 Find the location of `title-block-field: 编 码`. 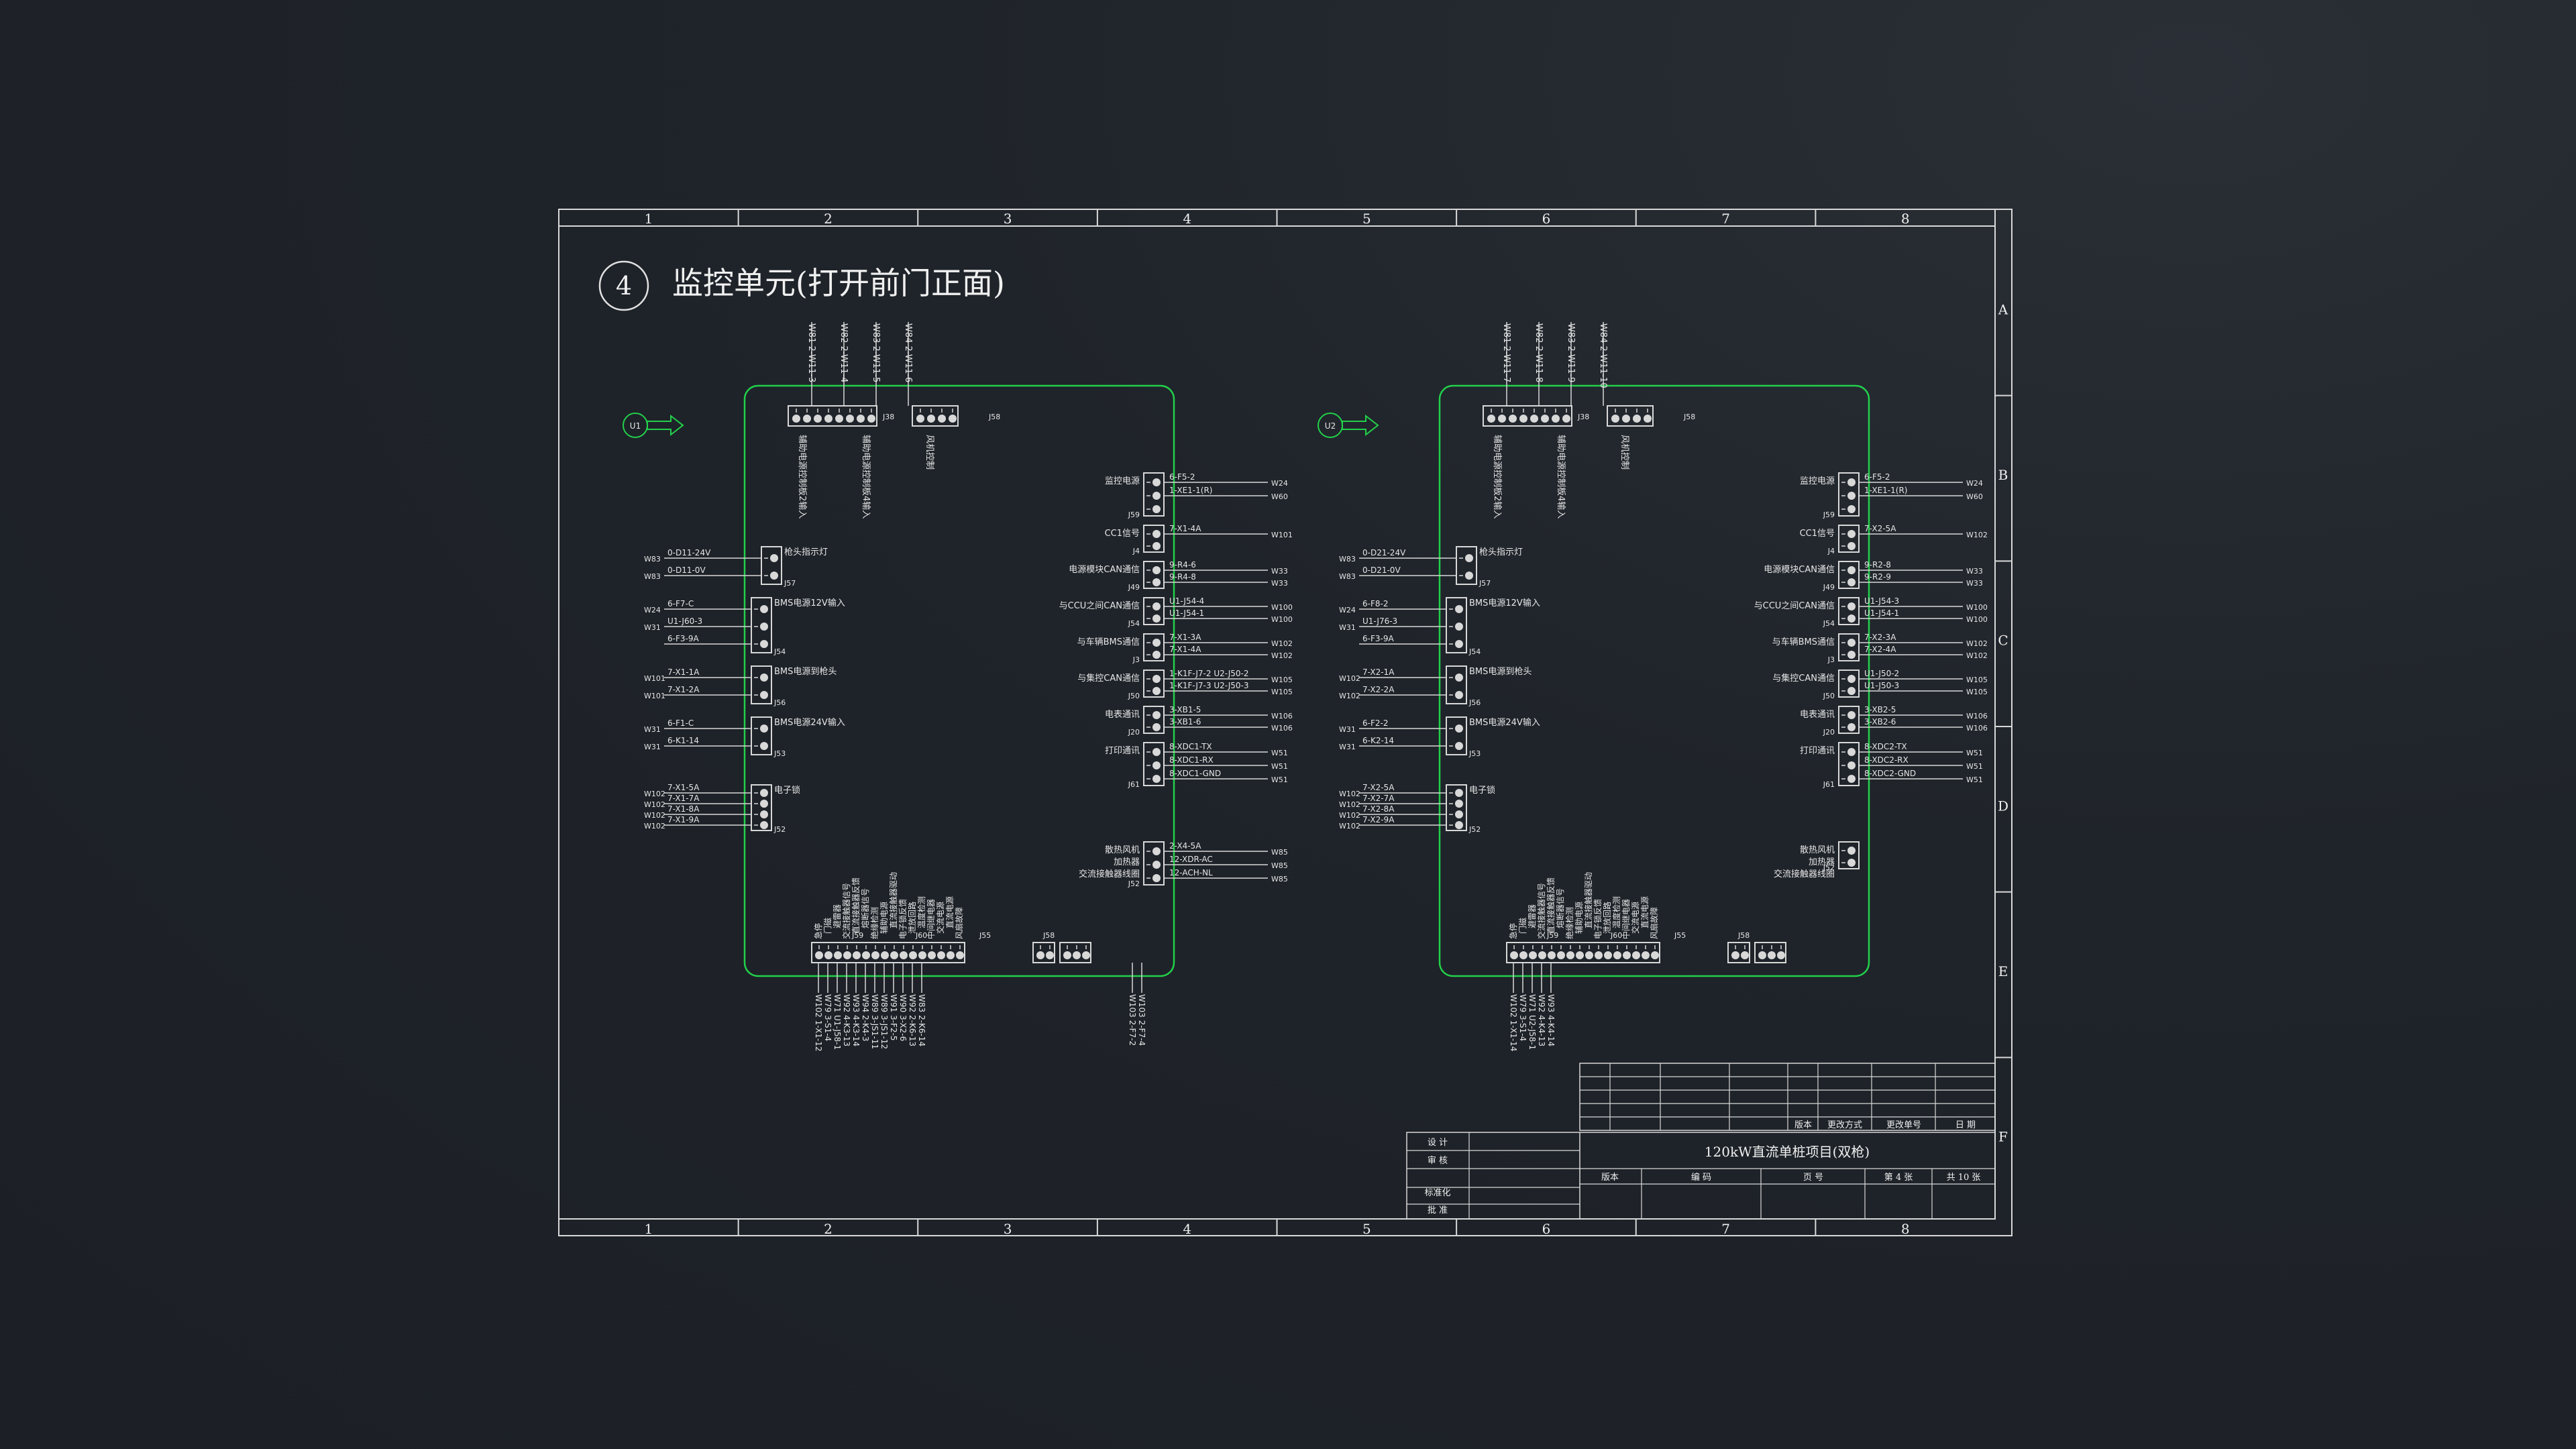

title-block-field: 编 码 is located at coordinates (1701, 1178).